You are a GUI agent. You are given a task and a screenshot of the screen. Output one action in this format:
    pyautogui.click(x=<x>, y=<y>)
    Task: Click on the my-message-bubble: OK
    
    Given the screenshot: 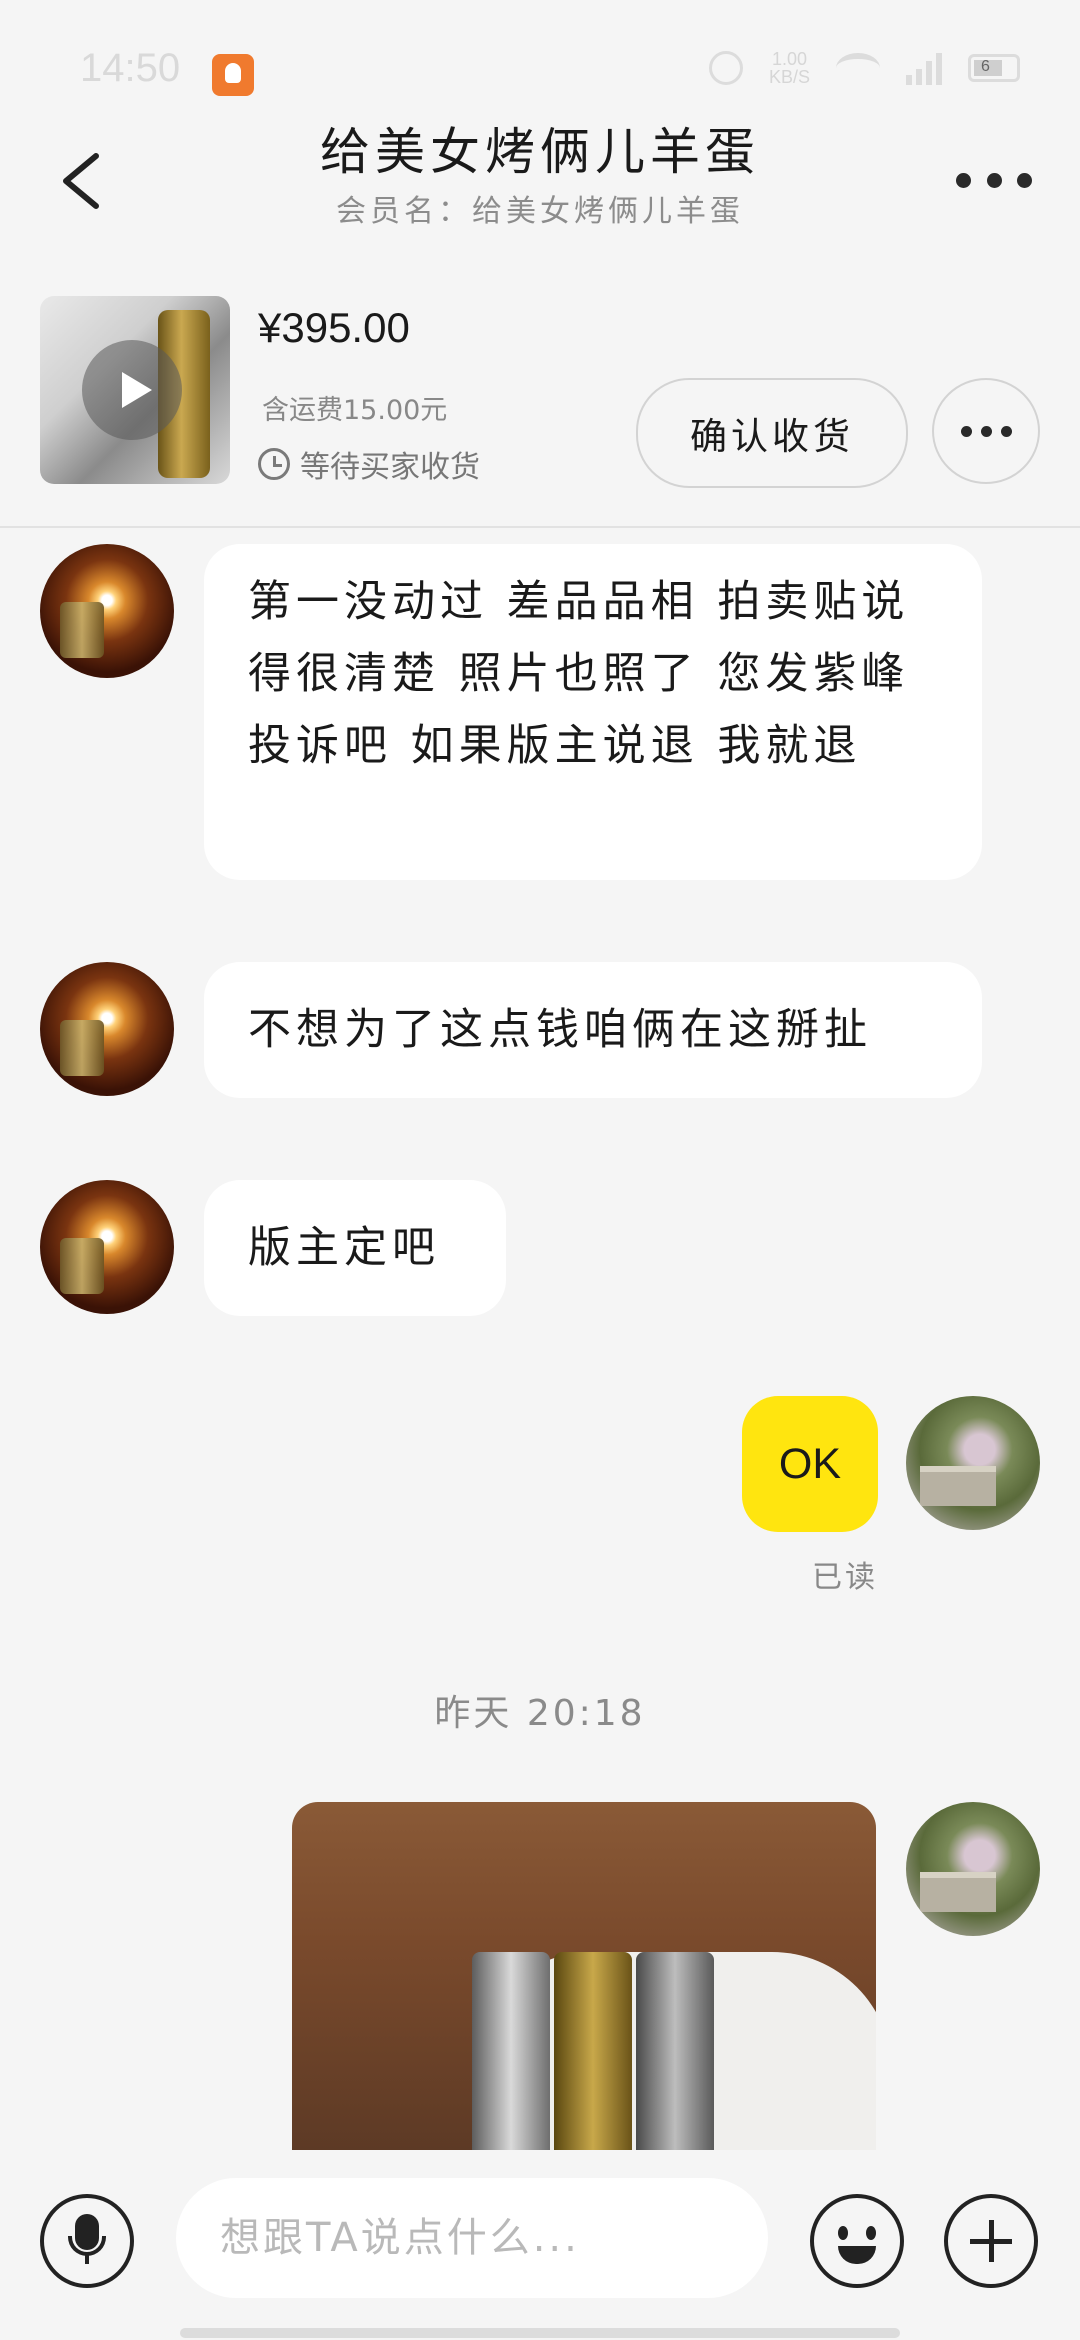 What is the action you would take?
    pyautogui.click(x=810, y=1464)
    